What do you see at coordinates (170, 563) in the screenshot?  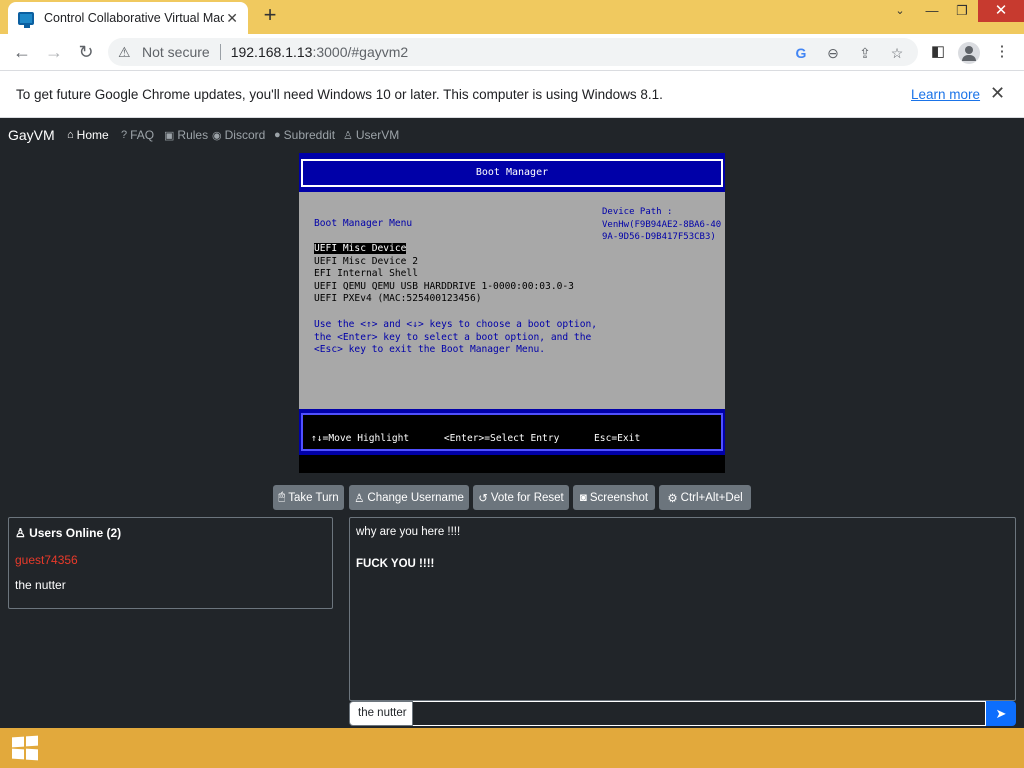 I see `users-online-panel: ♙ Users Online (2) guest74356 the nutter` at bounding box center [170, 563].